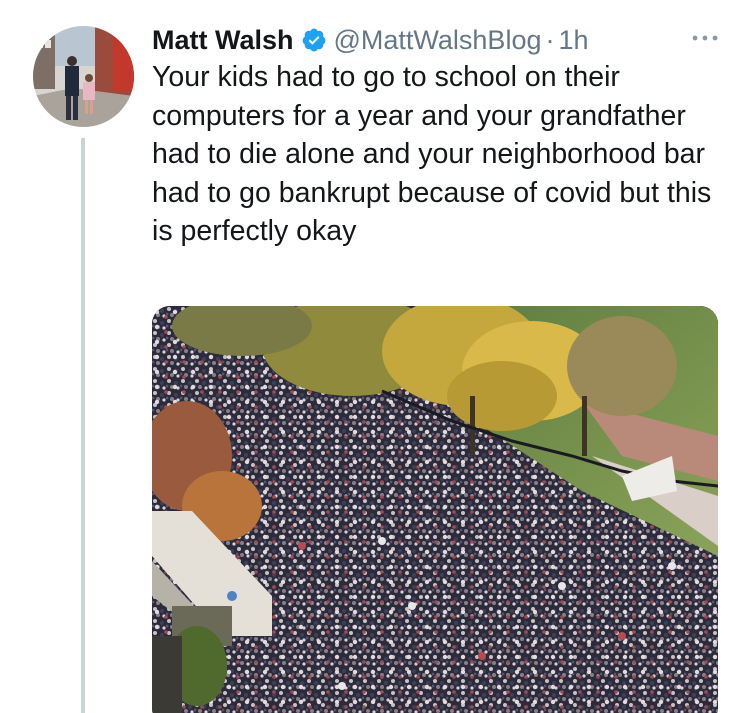 The height and width of the screenshot is (713, 750). What do you see at coordinates (314, 40) in the screenshot?
I see `verified-badge-icon` at bounding box center [314, 40].